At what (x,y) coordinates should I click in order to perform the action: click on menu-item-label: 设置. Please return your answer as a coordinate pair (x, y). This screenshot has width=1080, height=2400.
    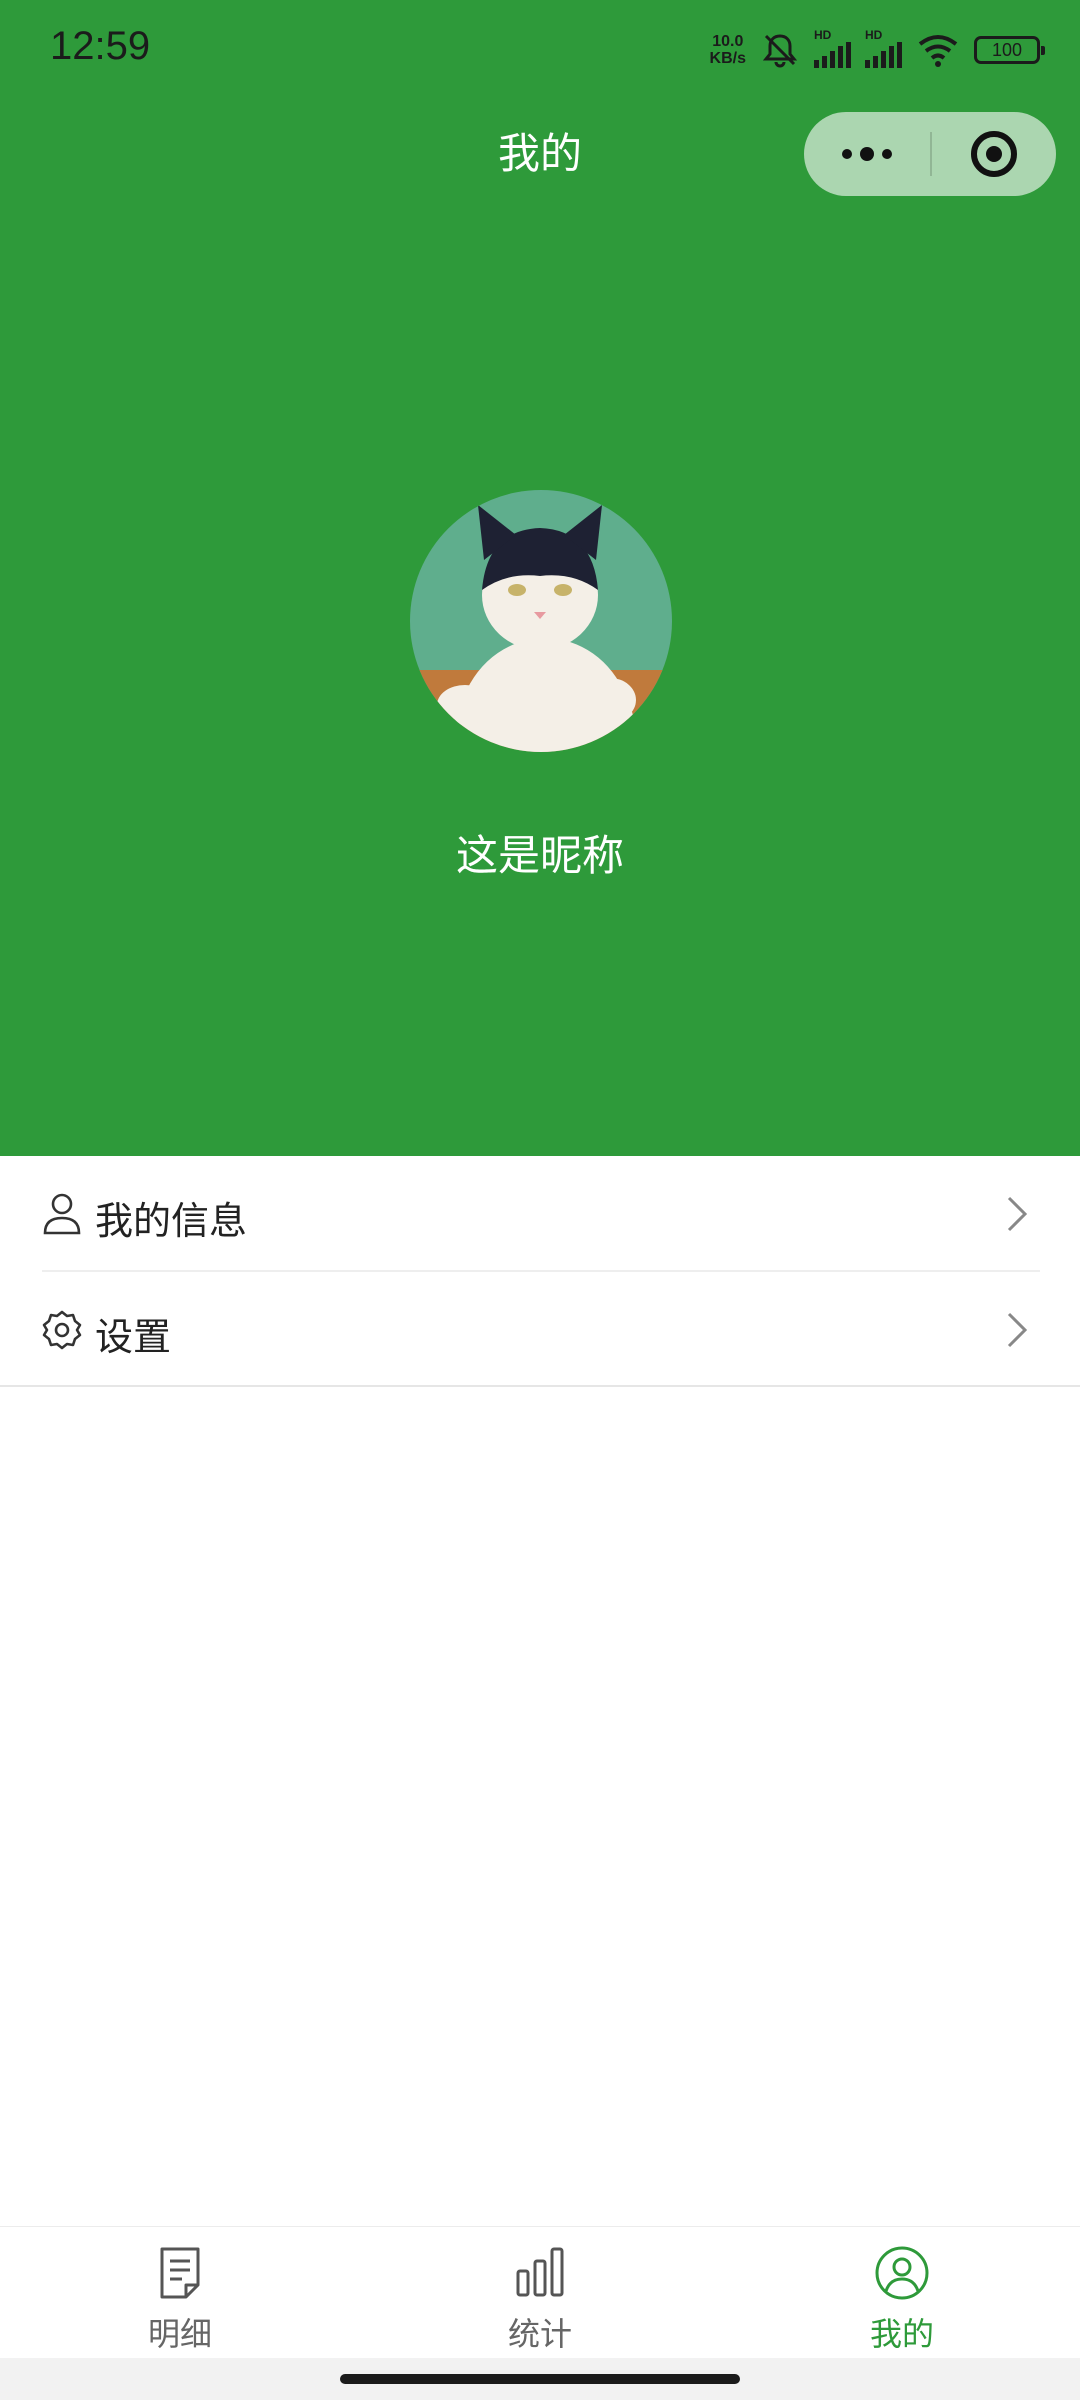
    Looking at the image, I should click on (133, 1337).